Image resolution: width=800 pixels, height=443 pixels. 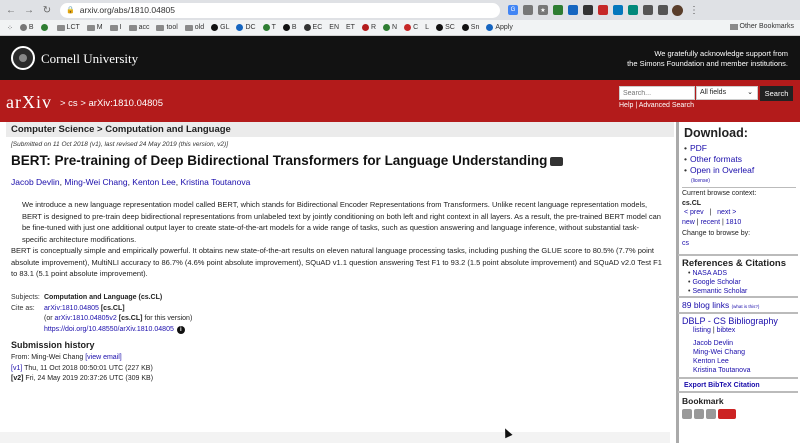 What do you see at coordinates (543, 10) in the screenshot?
I see `star-icon: ★` at bounding box center [543, 10].